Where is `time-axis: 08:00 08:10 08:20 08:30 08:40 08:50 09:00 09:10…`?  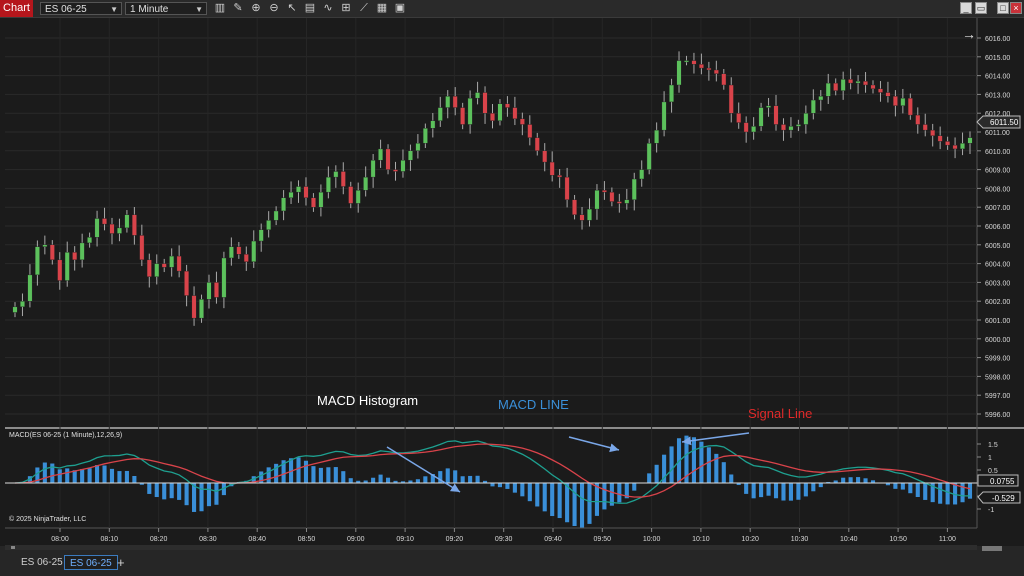
time-axis: 08:00 08:10 08:20 08:30 08:40 08:50 09:00 09:10… is located at coordinates (503, 535).